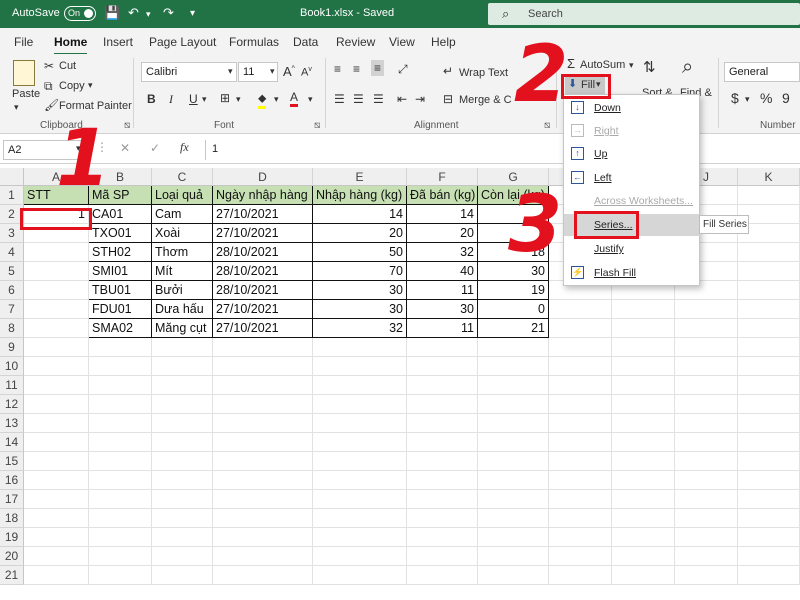 The height and width of the screenshot is (600, 800). What do you see at coordinates (403, 69) in the screenshot?
I see `orientation-icon: ⤢` at bounding box center [403, 69].